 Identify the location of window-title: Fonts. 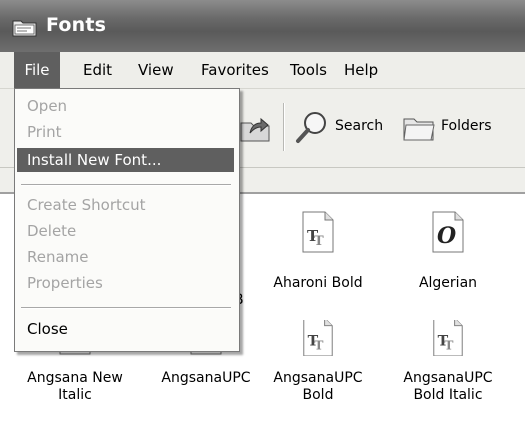
(76, 25).